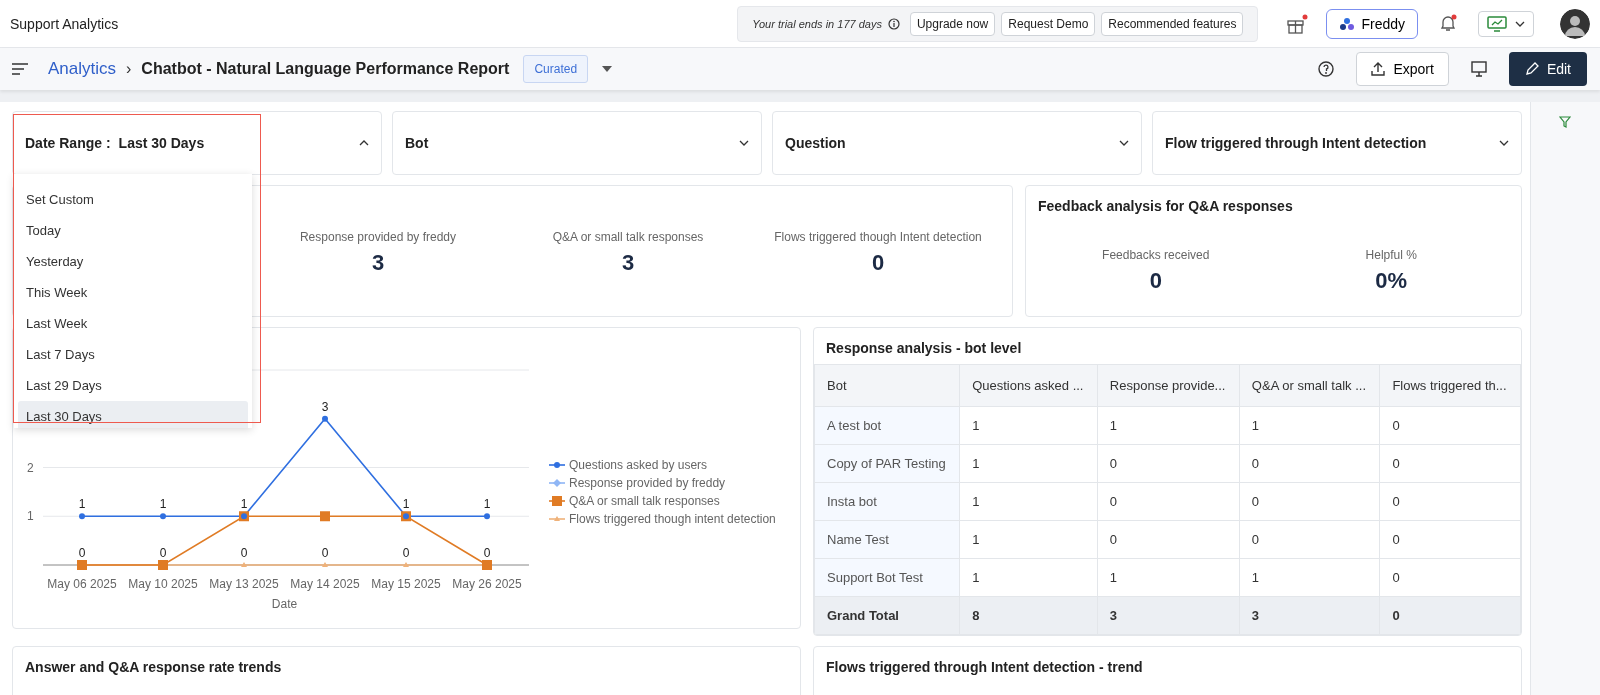  What do you see at coordinates (82, 584) in the screenshot?
I see `x-tick-label: May 06 2025` at bounding box center [82, 584].